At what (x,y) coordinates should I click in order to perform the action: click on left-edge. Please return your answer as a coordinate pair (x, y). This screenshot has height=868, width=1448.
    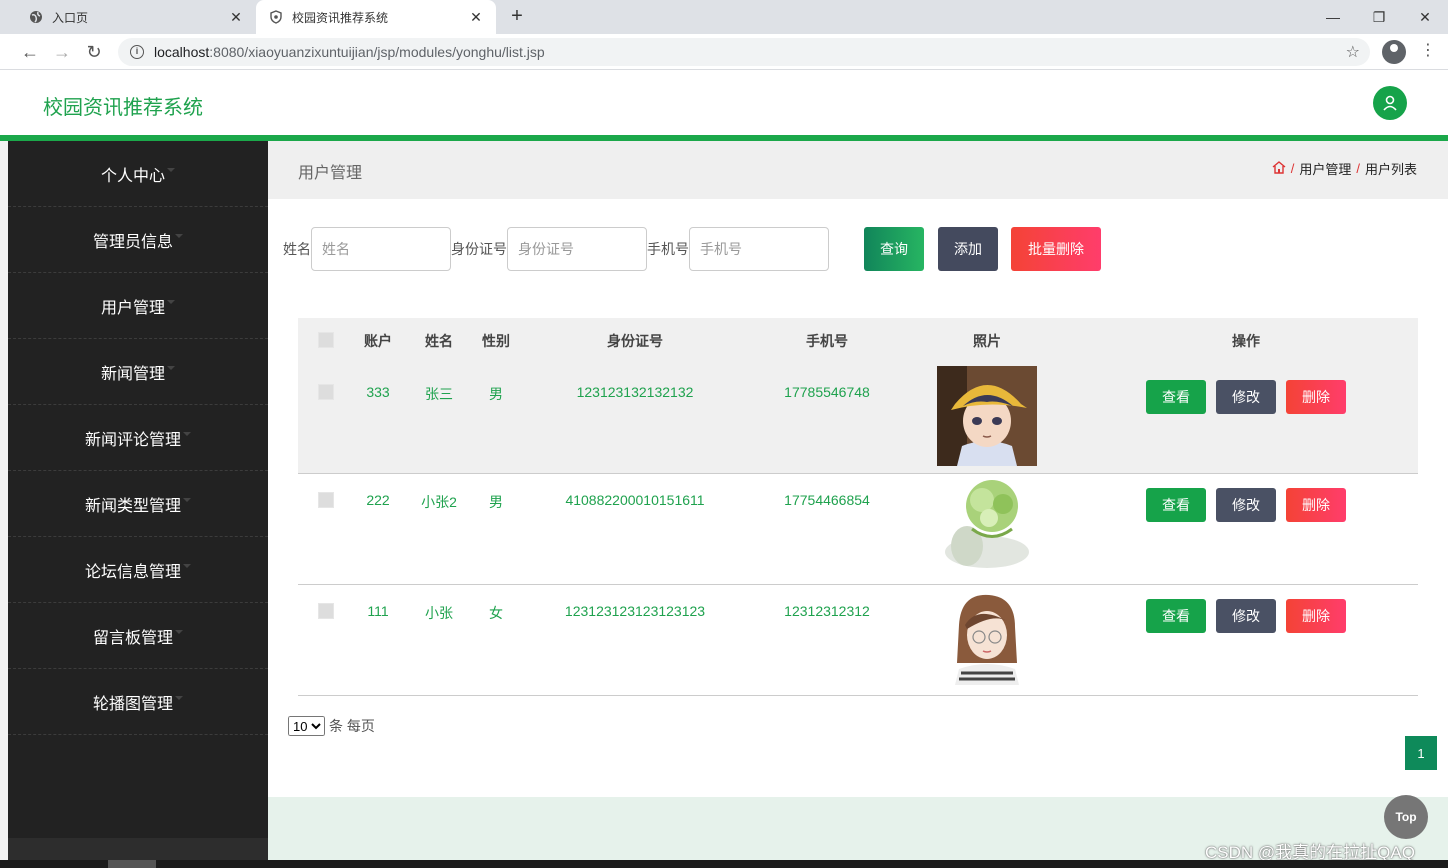
    Looking at the image, I should click on (4, 504).